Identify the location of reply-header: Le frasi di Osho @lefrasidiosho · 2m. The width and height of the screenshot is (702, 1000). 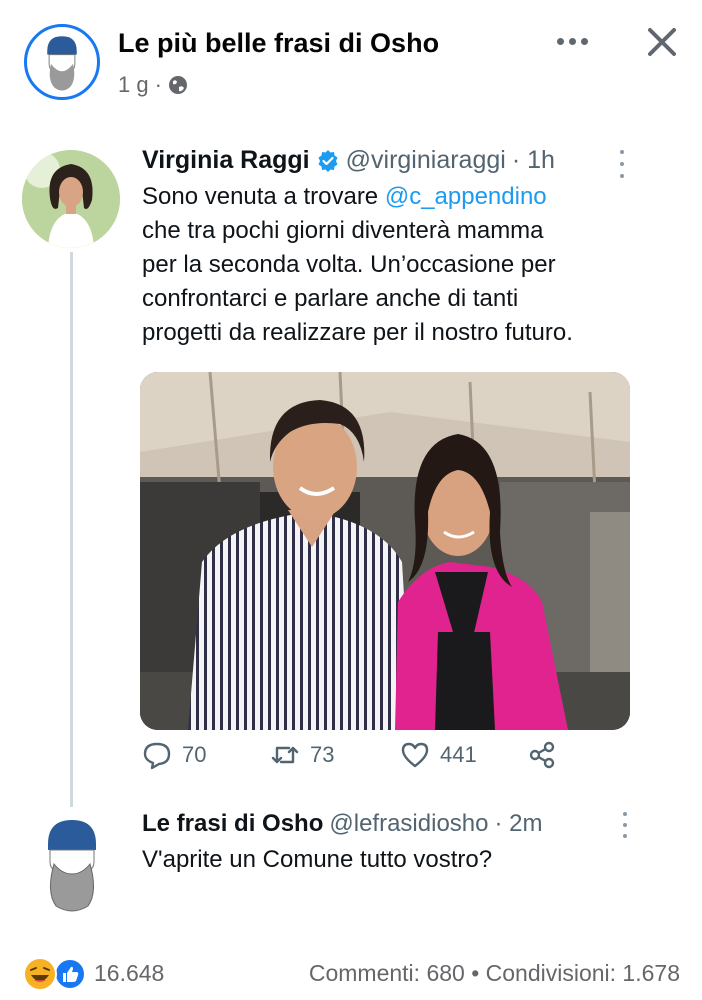
(342, 824).